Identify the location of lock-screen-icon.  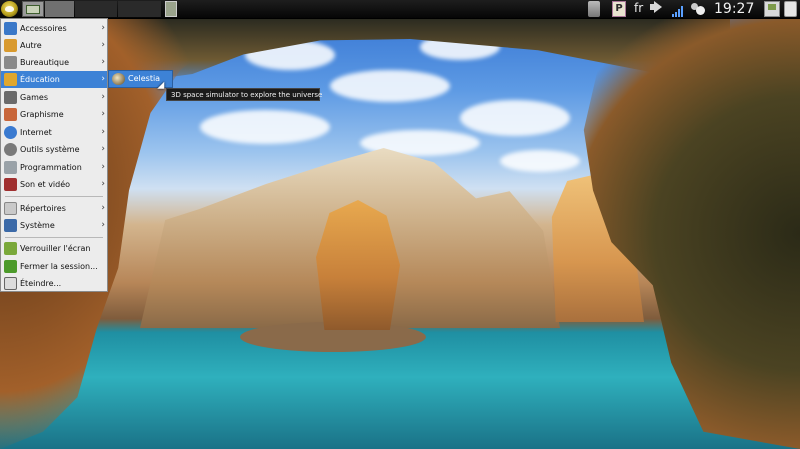
(10, 248).